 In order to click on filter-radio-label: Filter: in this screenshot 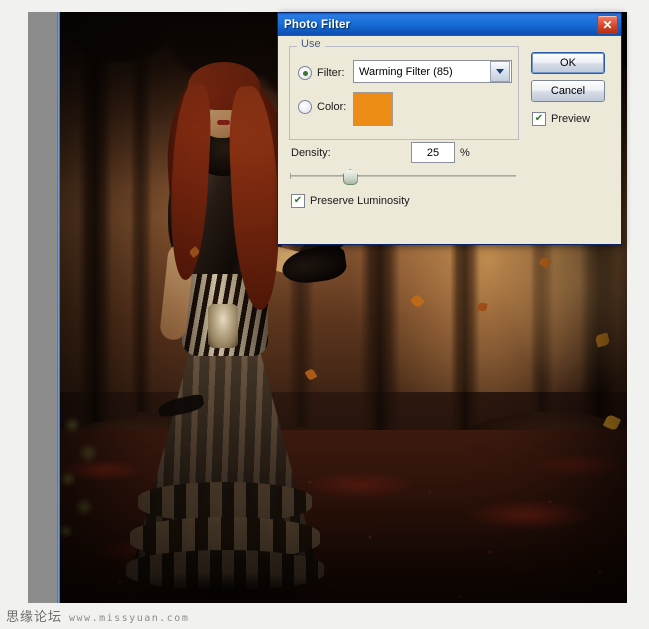, I will do `click(331, 73)`.